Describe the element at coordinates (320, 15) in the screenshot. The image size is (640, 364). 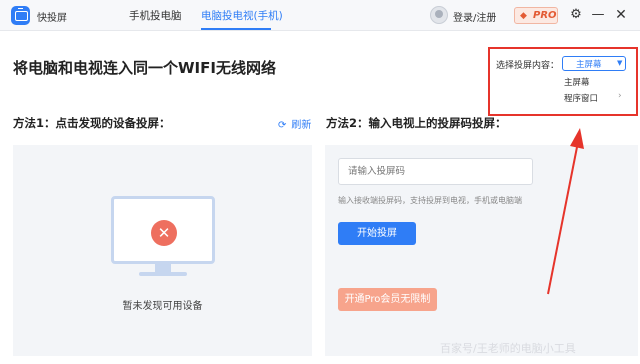
I see `title-bar: 快投屏 手机投电脑 电脑投电视(手机) 登录/注册 ◆ PRO ⚙ — ✕` at that location.